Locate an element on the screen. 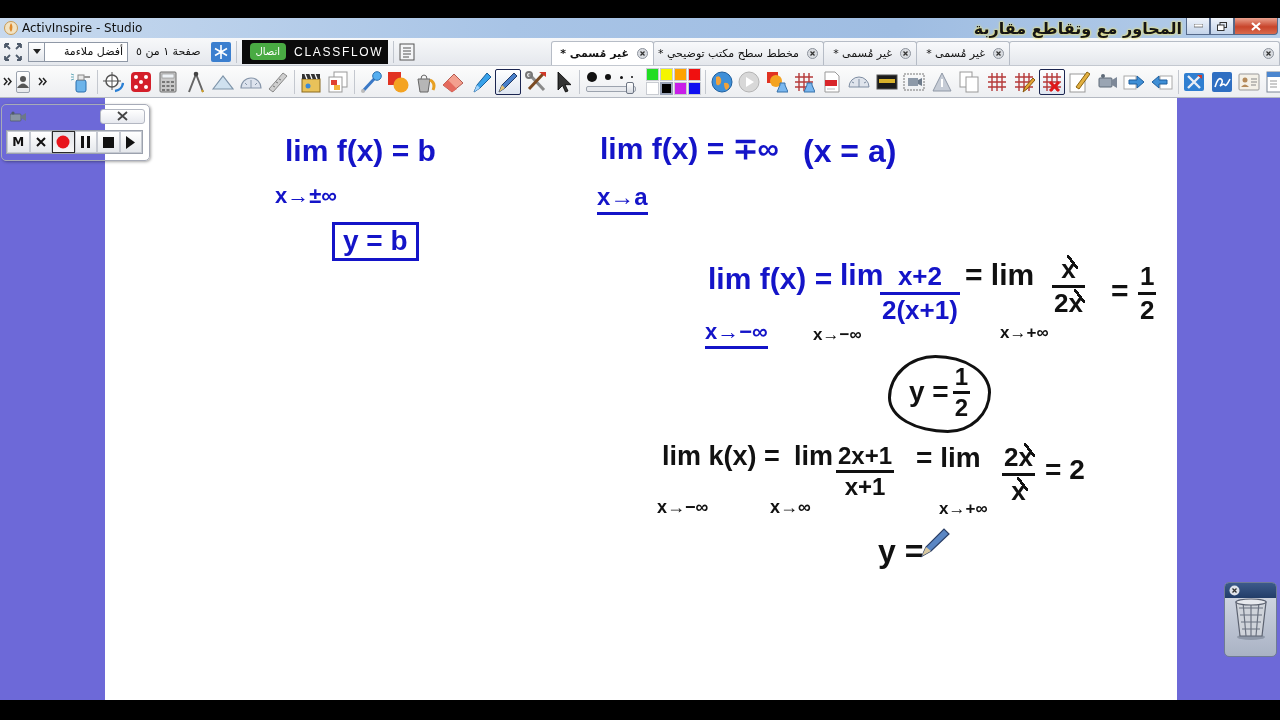 This screenshot has width=1280, height=720. maximize-button is located at coordinates (1222, 26).